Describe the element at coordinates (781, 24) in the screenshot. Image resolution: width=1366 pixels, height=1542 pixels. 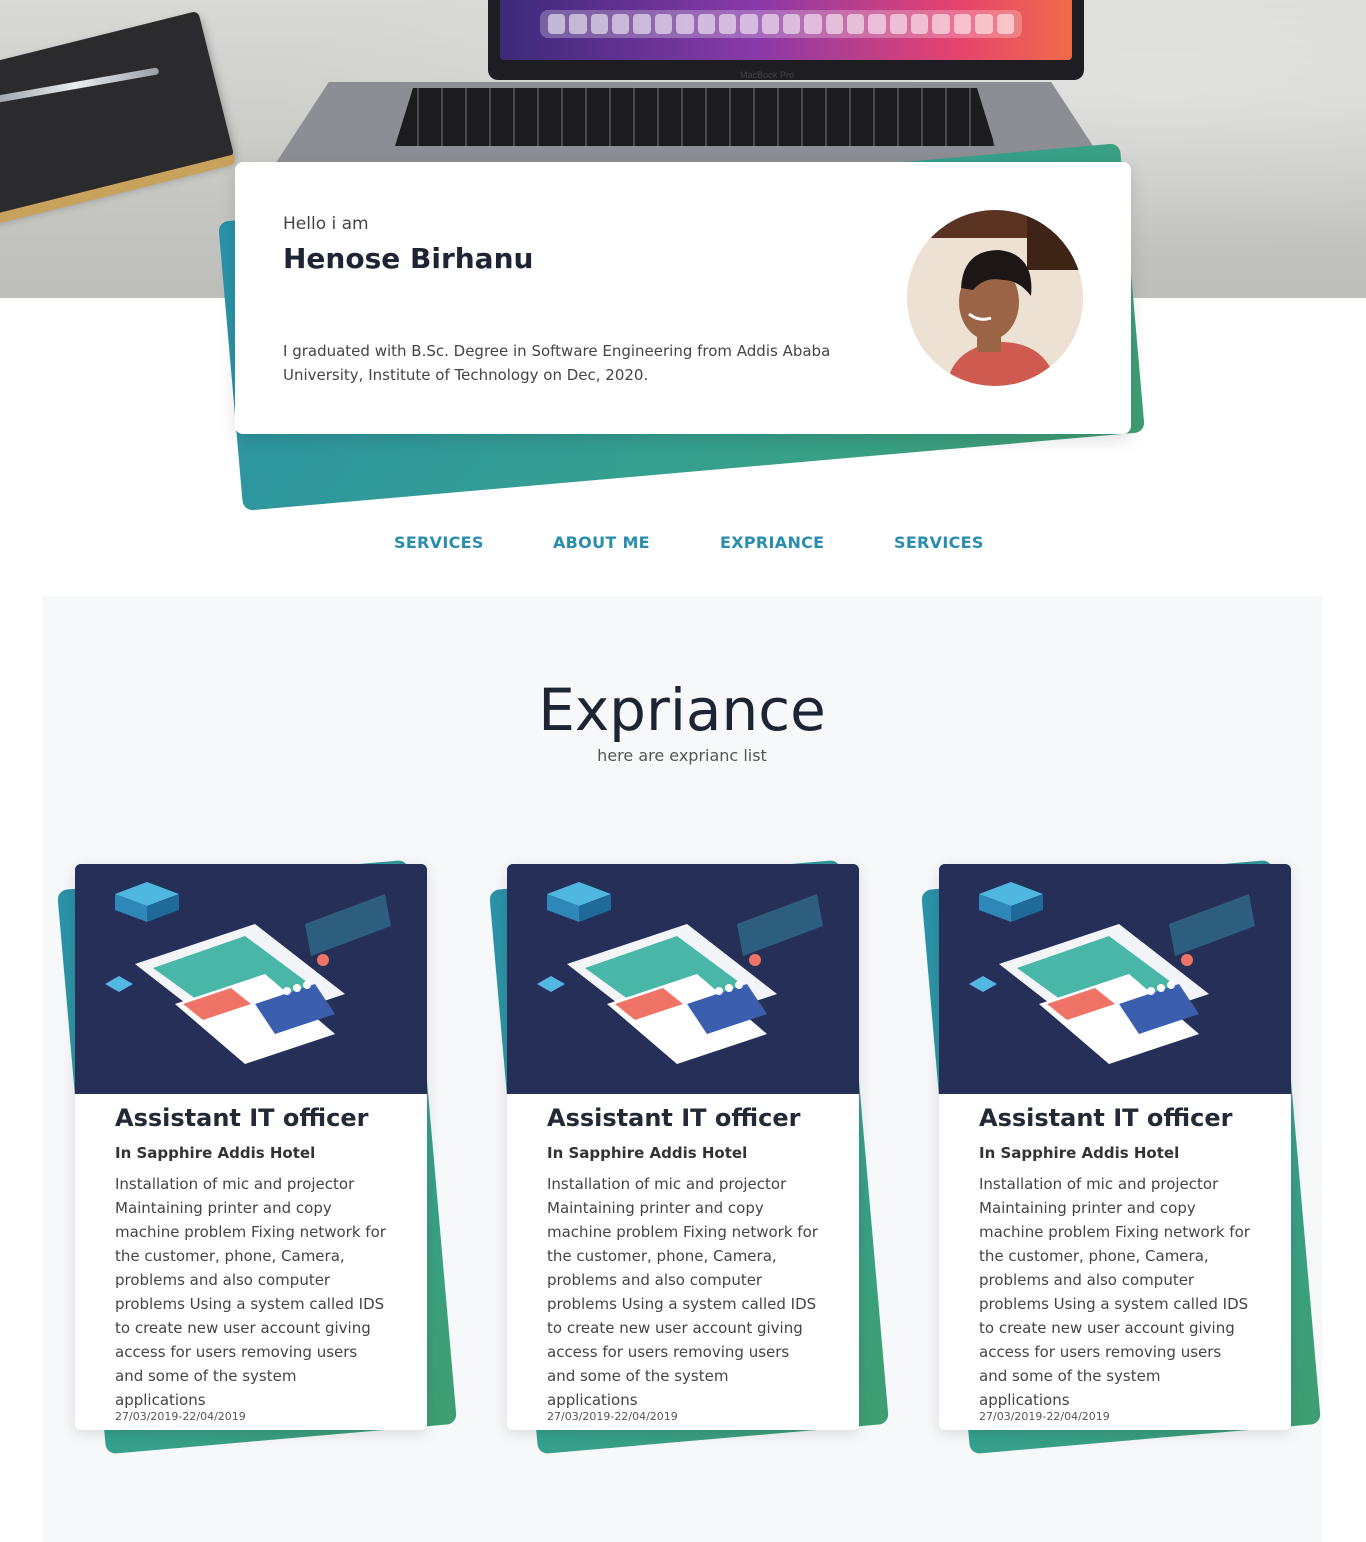
I see `dock-icons` at that location.